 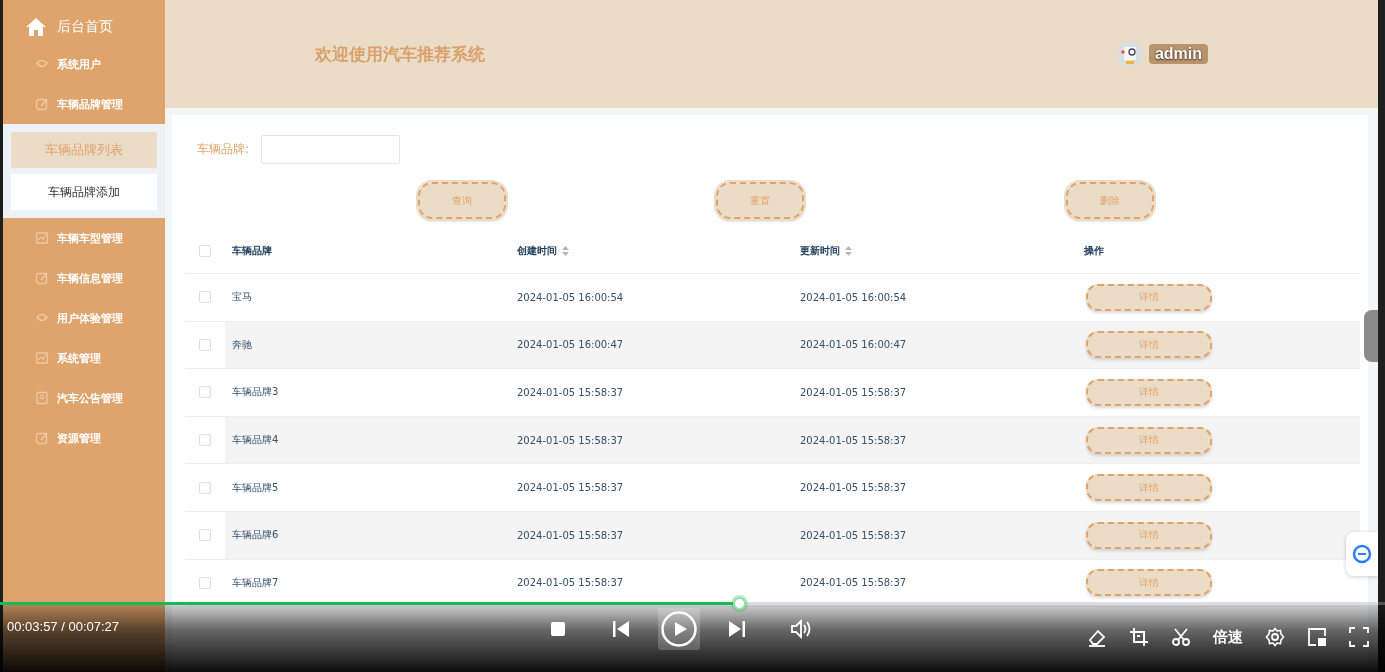 I want to click on avatar-icon, so click(x=1129, y=54).